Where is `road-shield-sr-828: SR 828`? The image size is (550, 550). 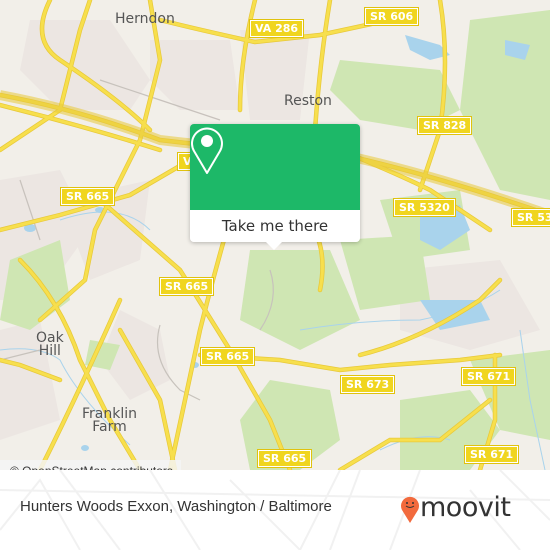
road-shield-sr-828: SR 828 is located at coordinates (444, 125).